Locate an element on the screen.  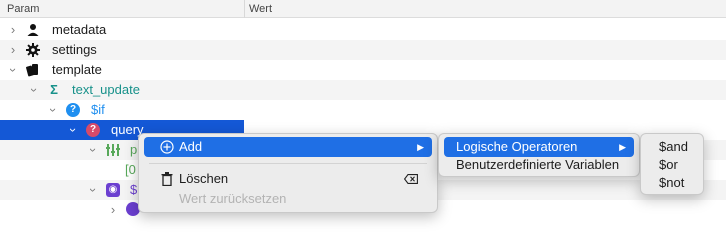
tree-label-partial-2: [0 is located at coordinates (130, 169).